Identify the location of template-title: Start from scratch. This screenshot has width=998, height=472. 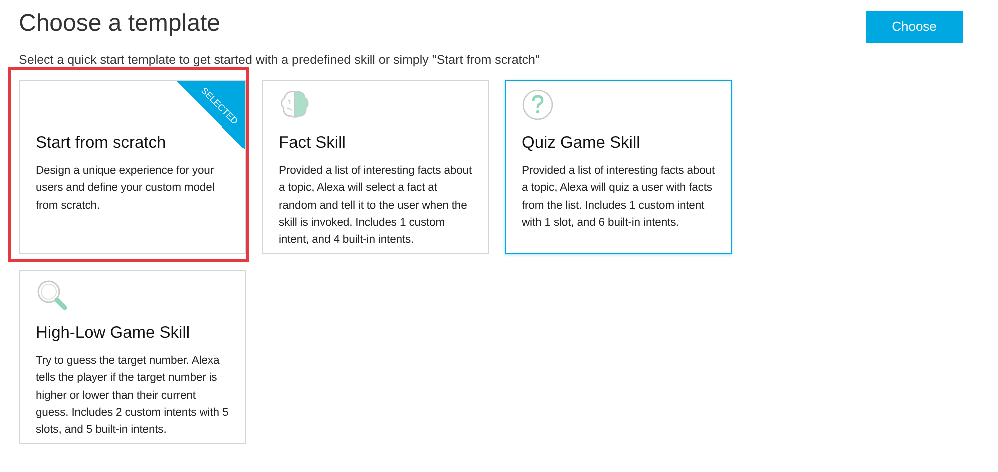
(102, 143).